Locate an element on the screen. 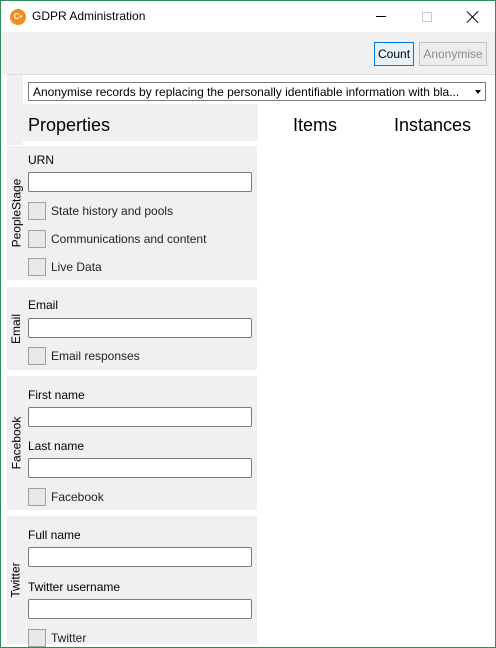  group-label-facebook: Facebook is located at coordinates (16, 443).